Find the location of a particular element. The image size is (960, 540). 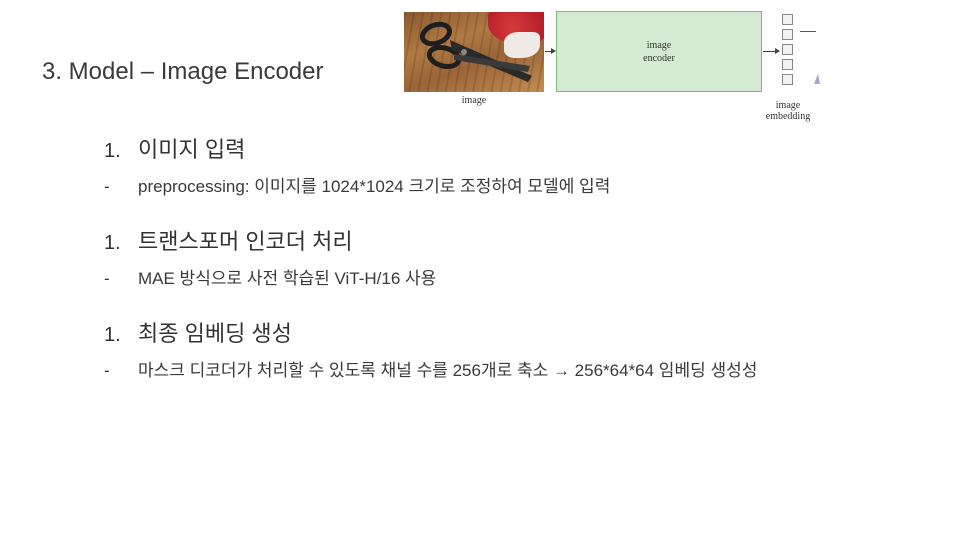

image-encoder-box: image encoder is located at coordinates (659, 51).